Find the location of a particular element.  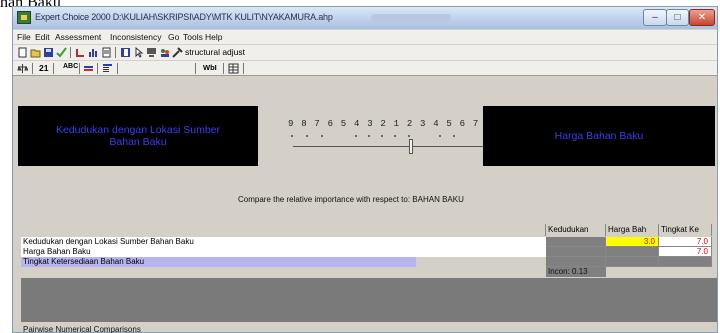

matrix-corner is located at coordinates (283, 230).